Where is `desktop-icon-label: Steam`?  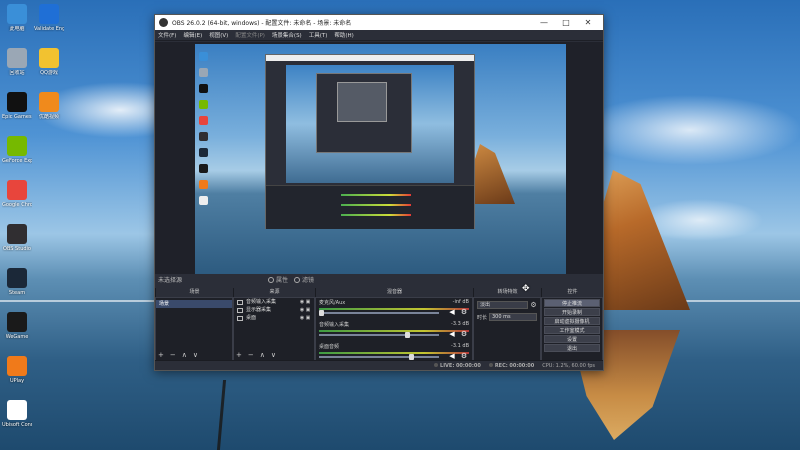
desktop-icon-label: Steam is located at coordinates (17, 293).